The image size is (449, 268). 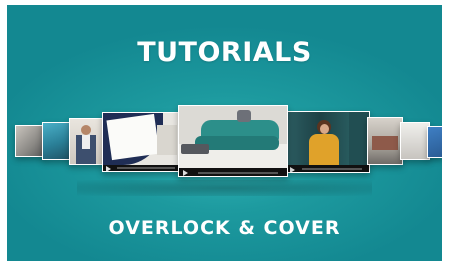 I want to click on video-thumbnail-center, so click(x=233, y=141).